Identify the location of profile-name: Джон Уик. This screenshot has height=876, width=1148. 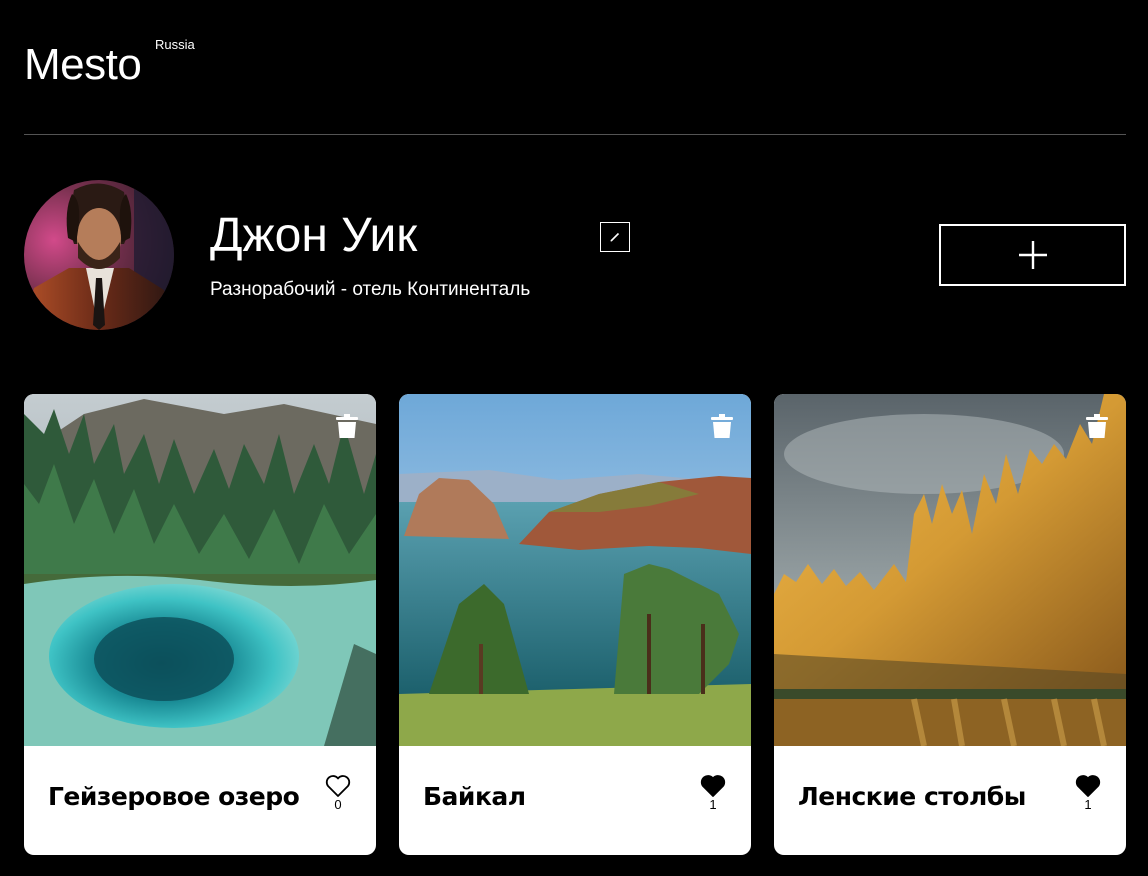
(314, 235).